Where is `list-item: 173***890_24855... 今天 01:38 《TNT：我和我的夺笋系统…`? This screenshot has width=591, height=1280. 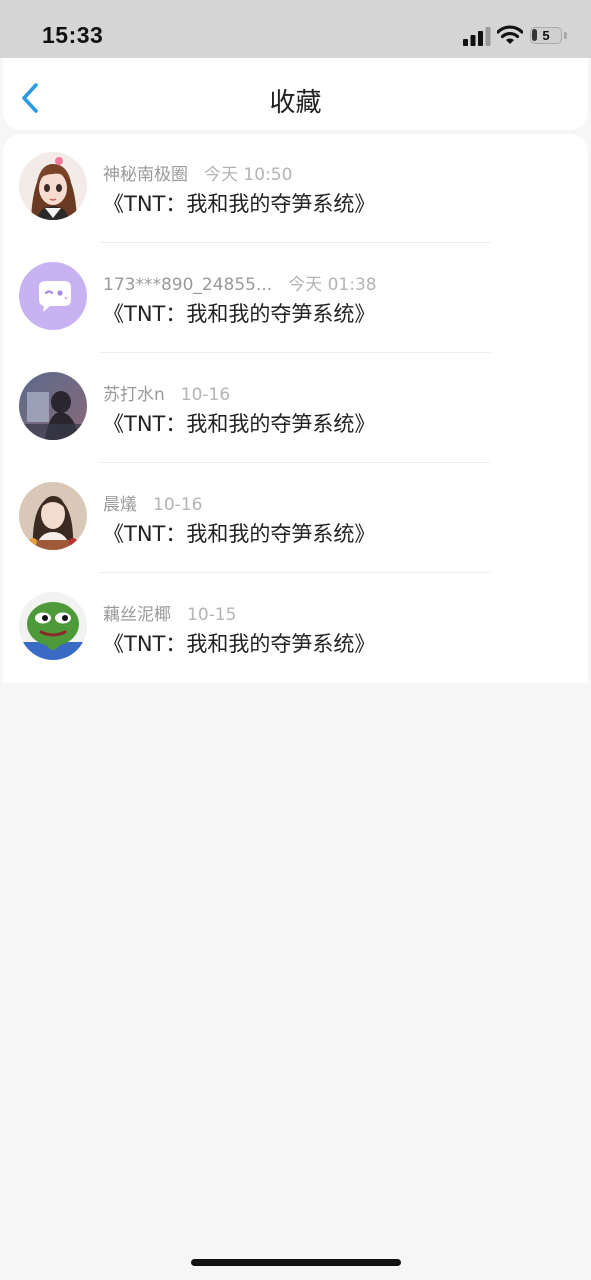 list-item: 173***890_24855... 今天 01:38 《TNT：我和我的夺笋系统… is located at coordinates (295, 299).